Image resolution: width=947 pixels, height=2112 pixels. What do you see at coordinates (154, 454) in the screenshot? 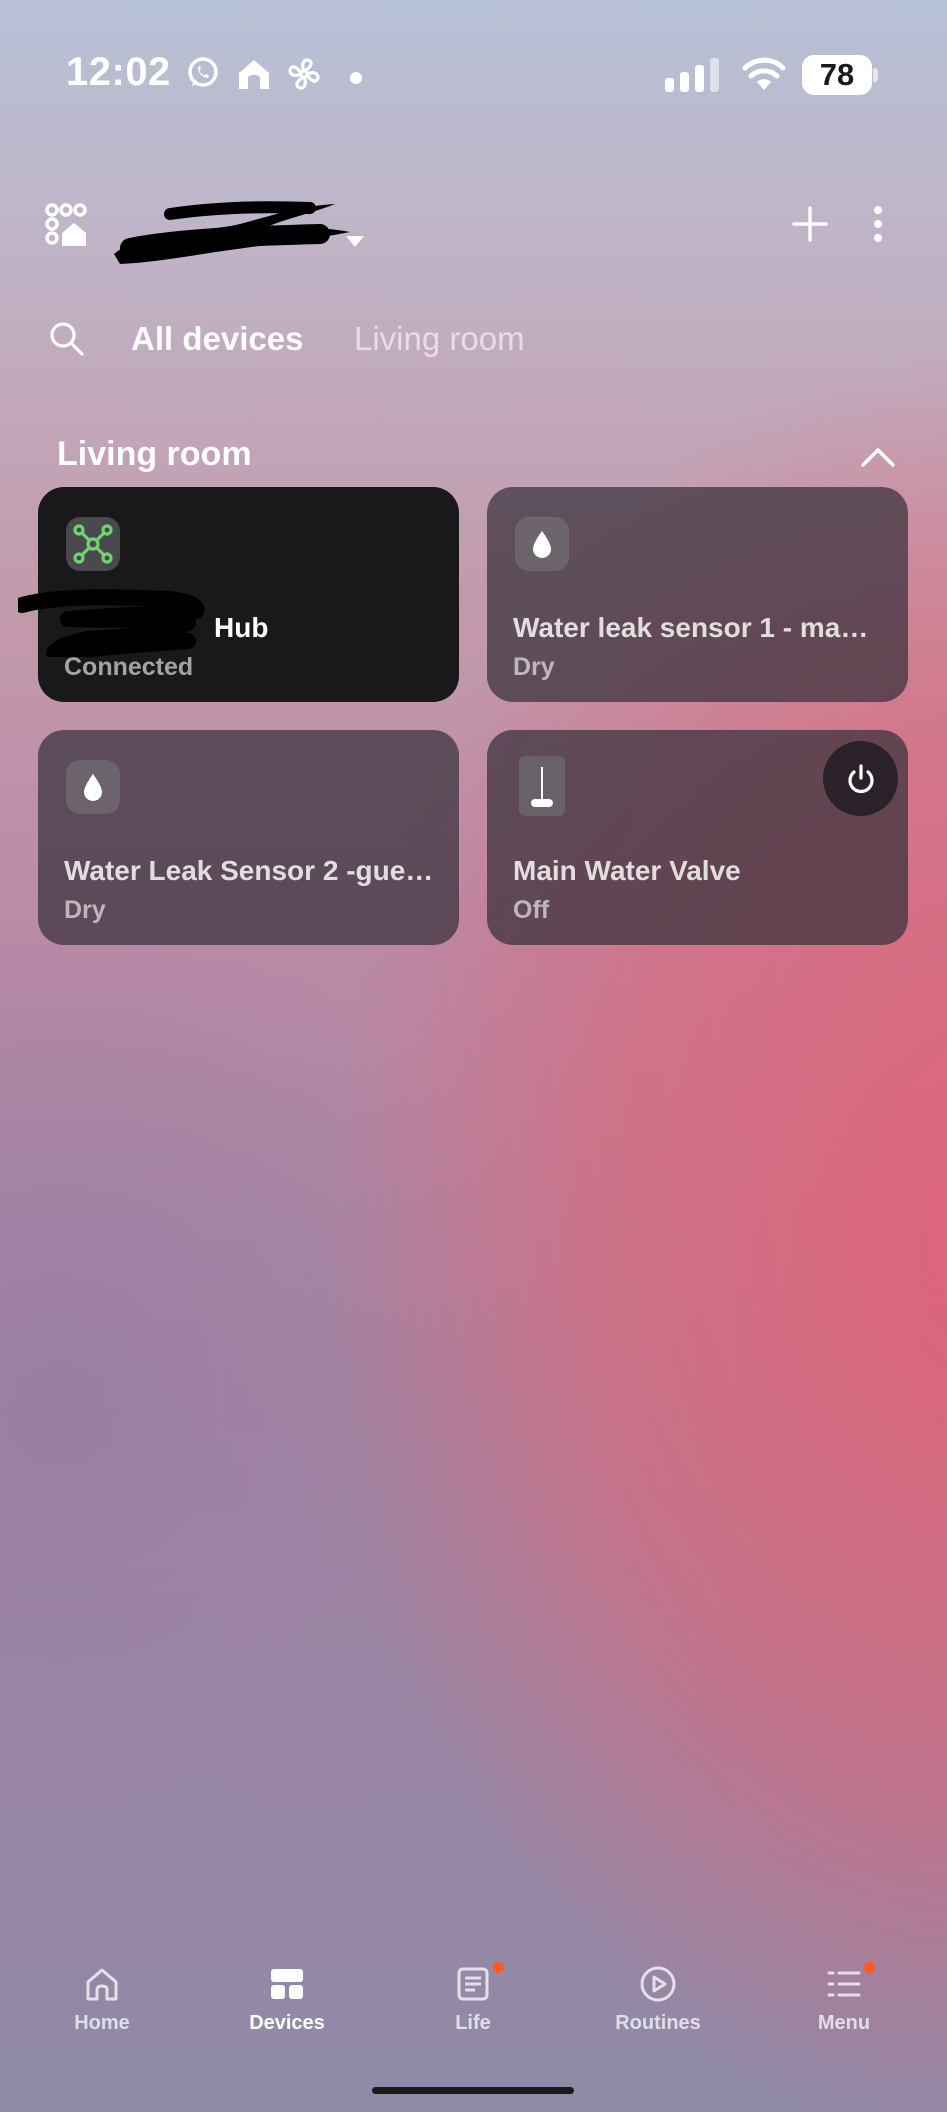
I see `section-title: Living room` at bounding box center [154, 454].